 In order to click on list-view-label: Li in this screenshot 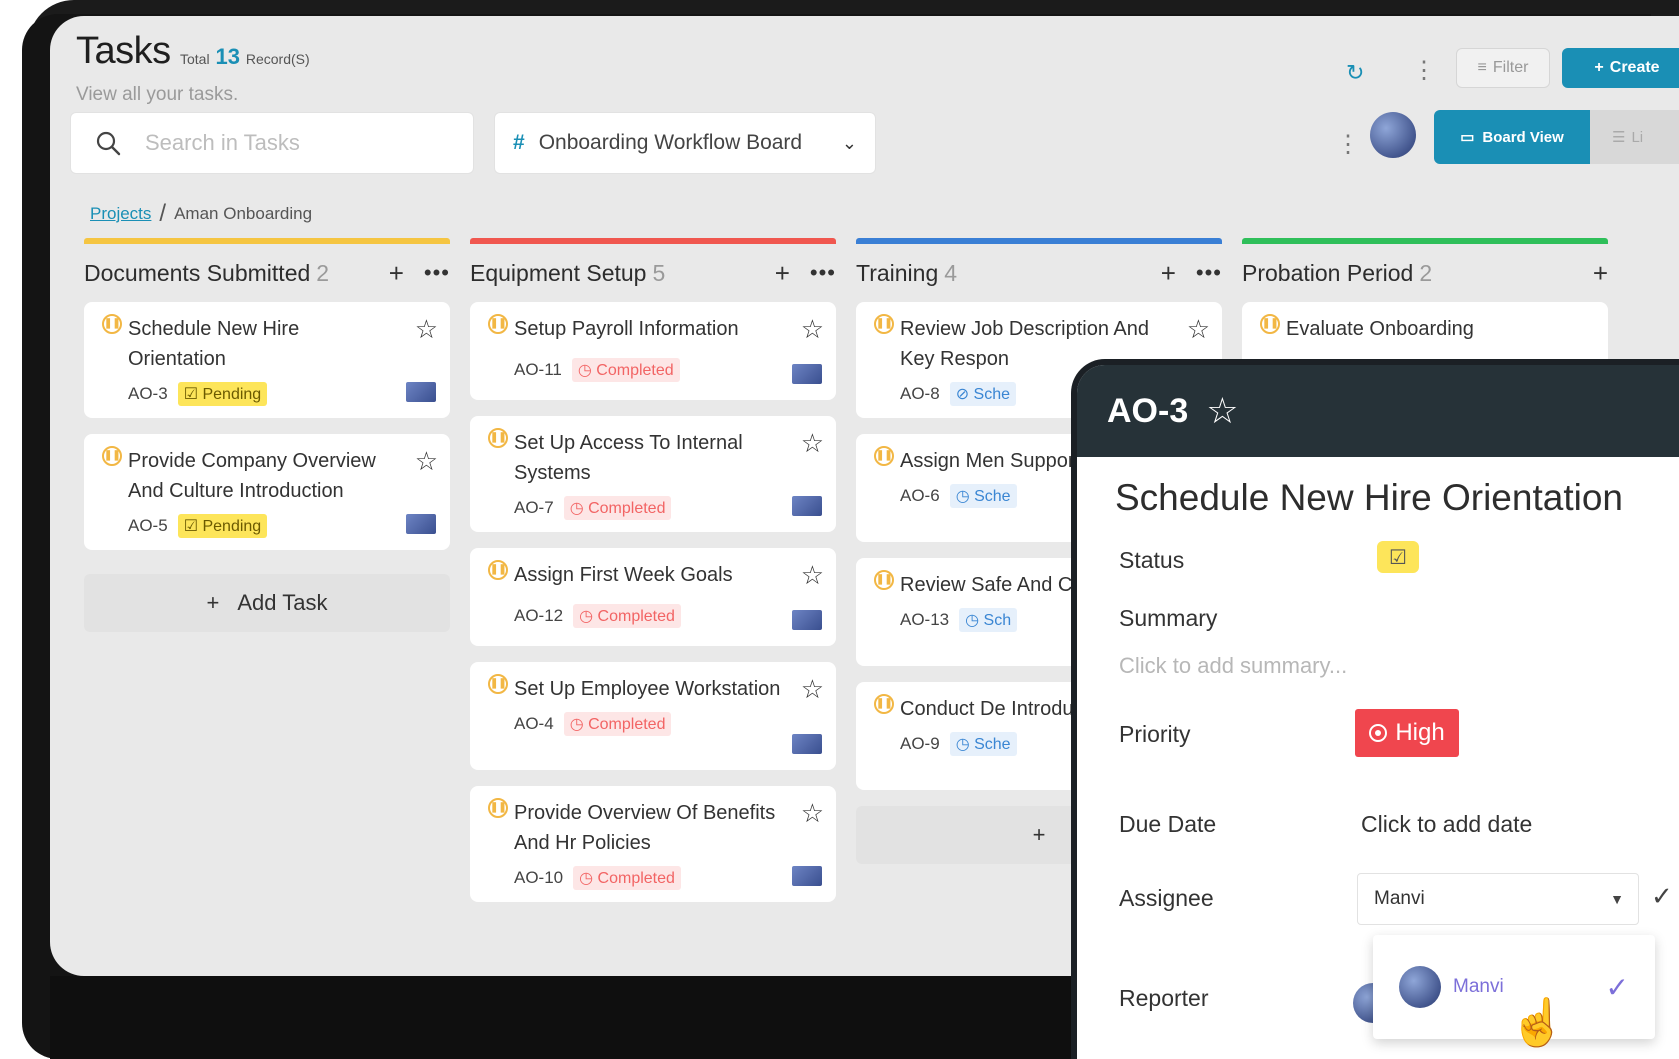, I will do `click(1637, 137)`.